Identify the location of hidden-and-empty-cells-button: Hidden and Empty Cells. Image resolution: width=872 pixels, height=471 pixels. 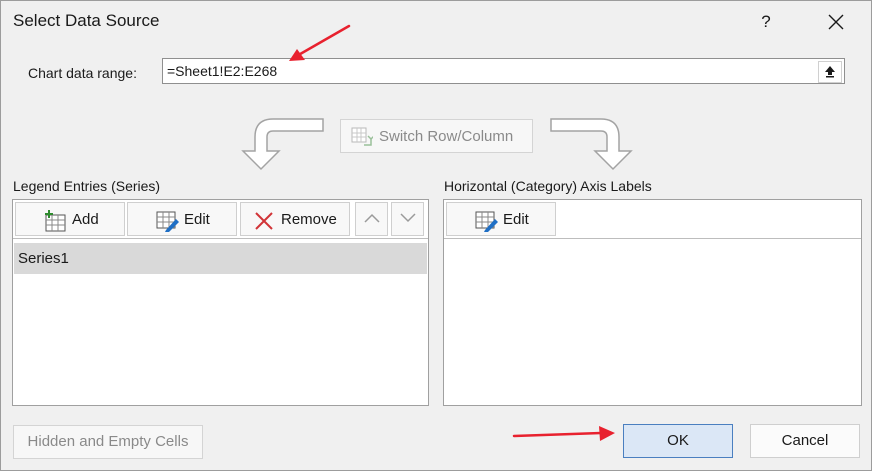
(108, 442).